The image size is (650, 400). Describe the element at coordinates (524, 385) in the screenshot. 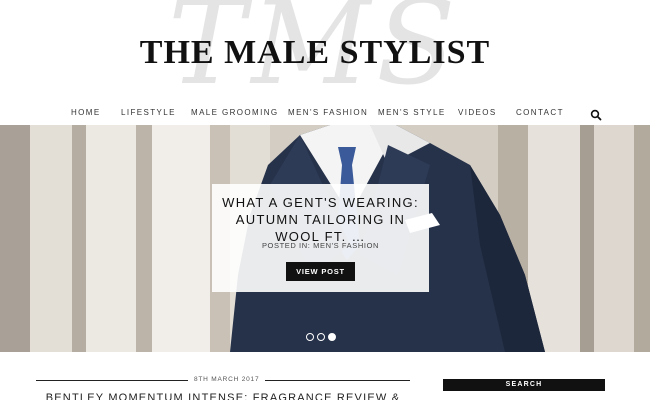

I see `sidebar-widget-title: SEARCH` at that location.